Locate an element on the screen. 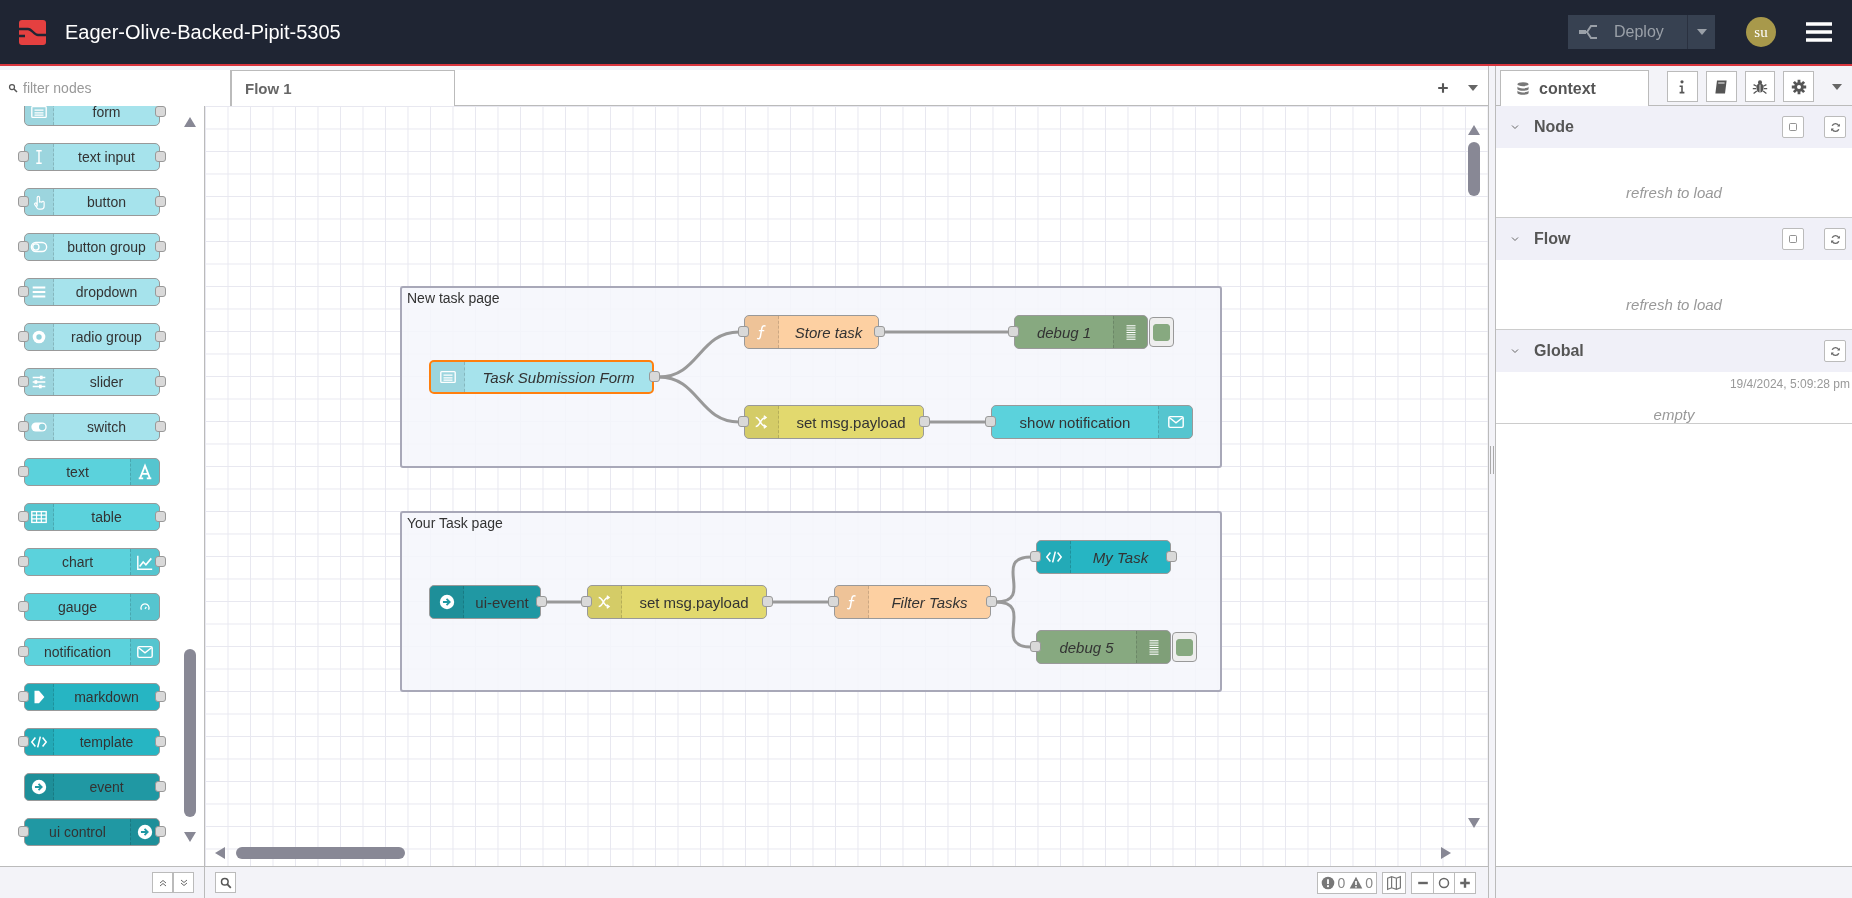 The width and height of the screenshot is (1852, 898). resize-handle is located at coordinates (1492, 460).